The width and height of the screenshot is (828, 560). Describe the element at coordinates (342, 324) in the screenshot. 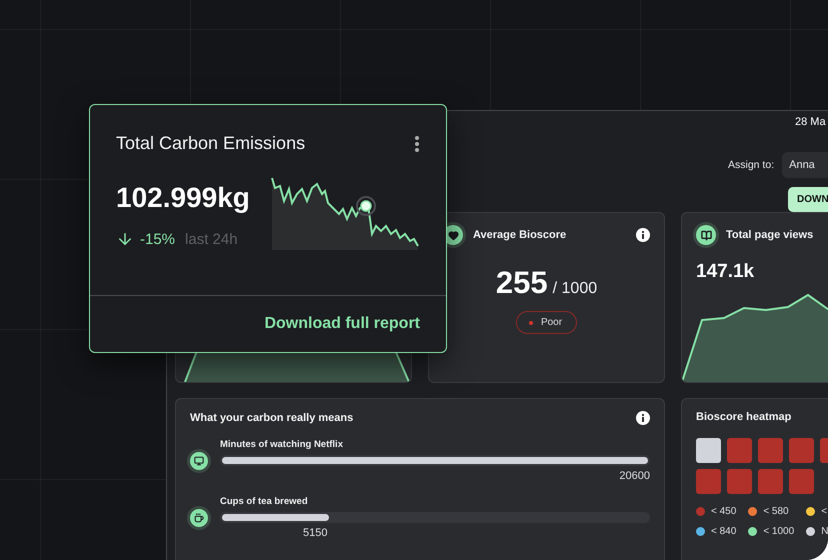

I see `download-report-link: Download full report` at that location.